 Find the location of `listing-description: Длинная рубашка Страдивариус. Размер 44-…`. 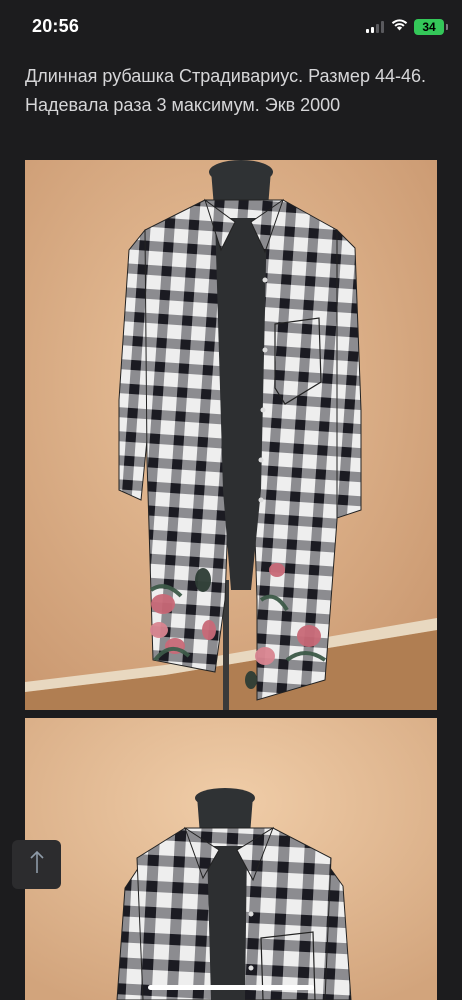

listing-description: Длинная рубашка Страдивариус. Размер 44-… is located at coordinates (225, 90).